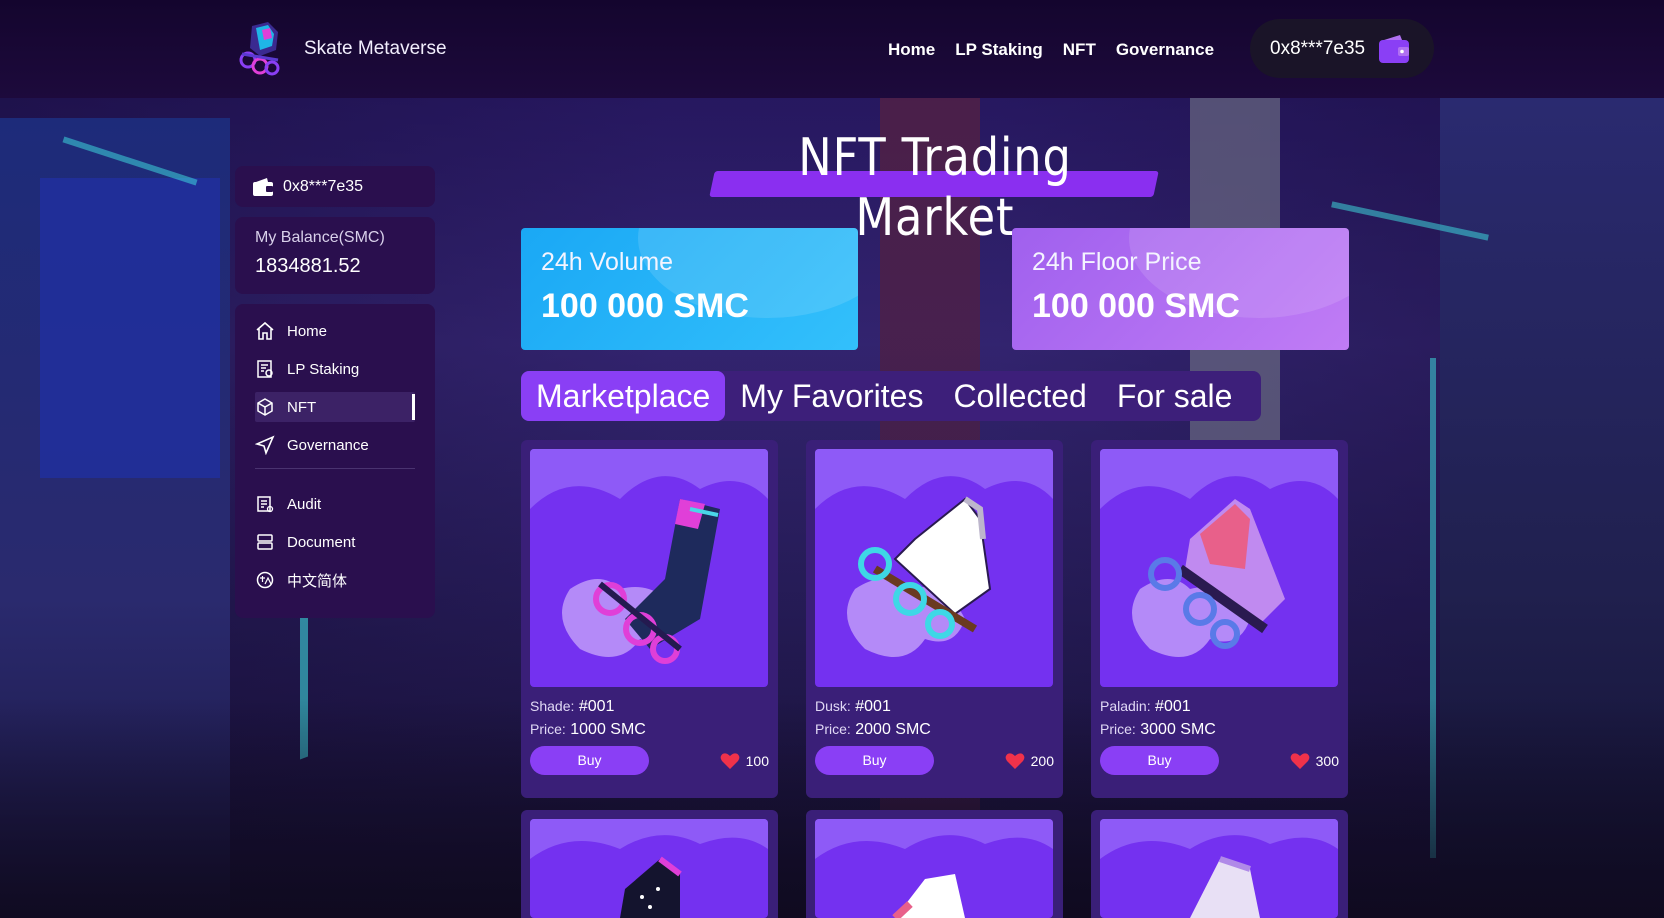 Image resolution: width=1664 pixels, height=918 pixels. I want to click on nft-name: Shade: #001, so click(572, 707).